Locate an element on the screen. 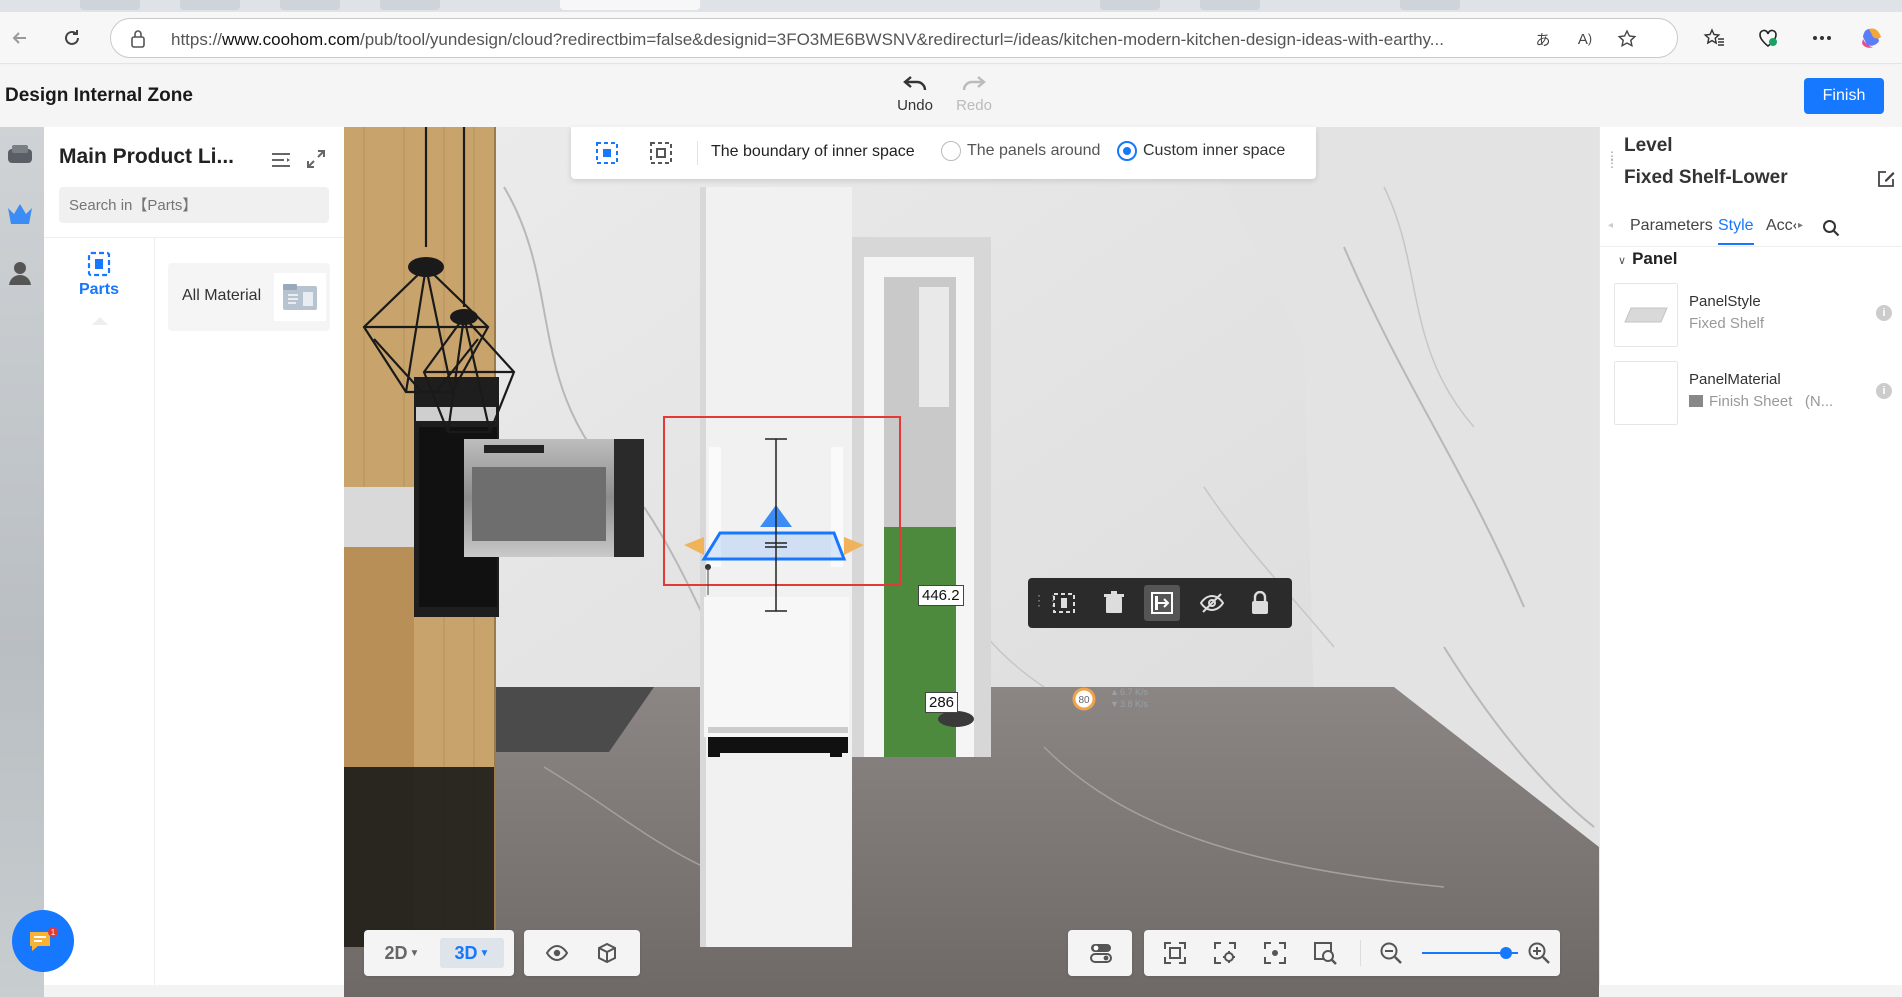  delete-button is located at coordinates (1114, 603).